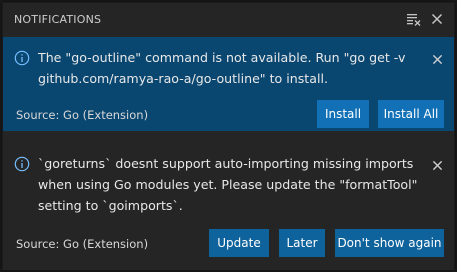 This screenshot has height=272, width=457. I want to click on install-all-button: Install All, so click(411, 114).